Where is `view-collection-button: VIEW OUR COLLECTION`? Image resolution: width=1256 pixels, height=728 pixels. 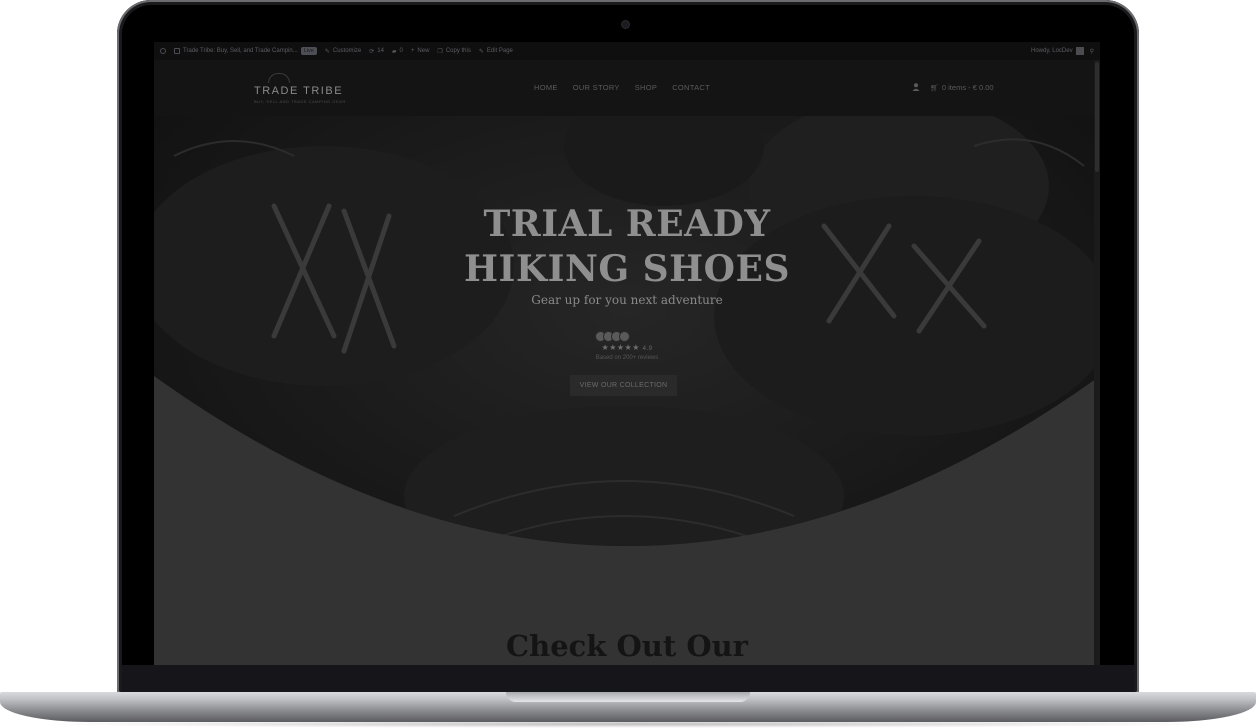 view-collection-button: VIEW OUR COLLECTION is located at coordinates (623, 385).